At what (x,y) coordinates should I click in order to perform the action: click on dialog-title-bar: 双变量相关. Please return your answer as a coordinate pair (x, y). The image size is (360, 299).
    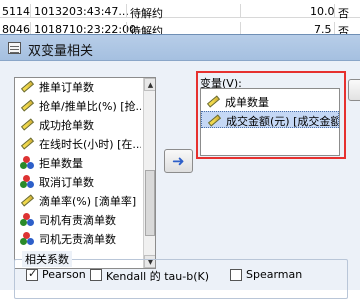
    Looking at the image, I should click on (180, 48).